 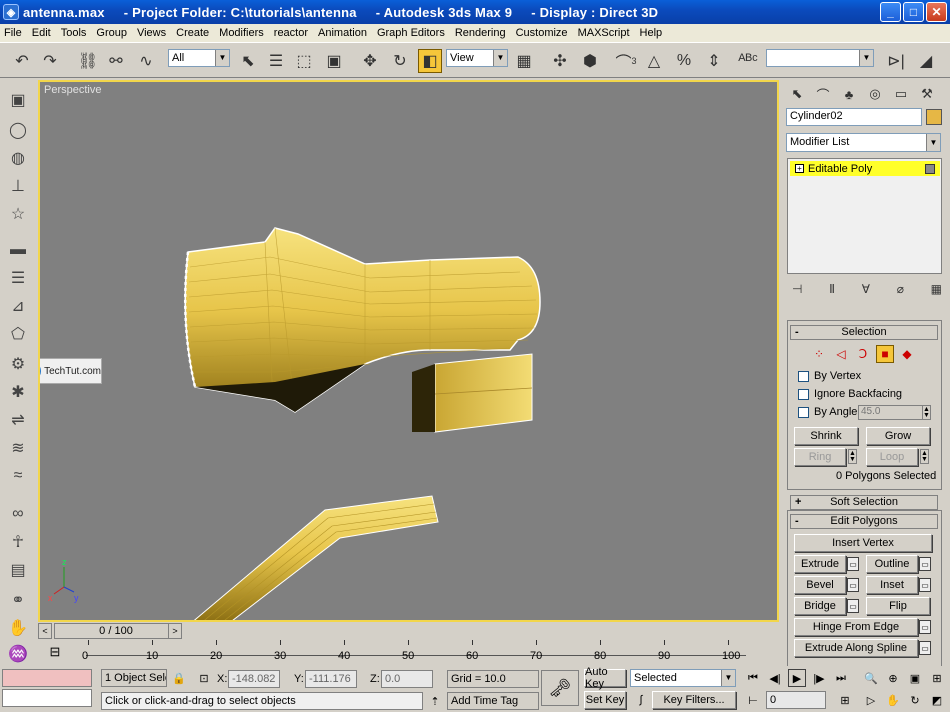 I want to click on selection-rollout-title: - Selection, so click(x=864, y=332).